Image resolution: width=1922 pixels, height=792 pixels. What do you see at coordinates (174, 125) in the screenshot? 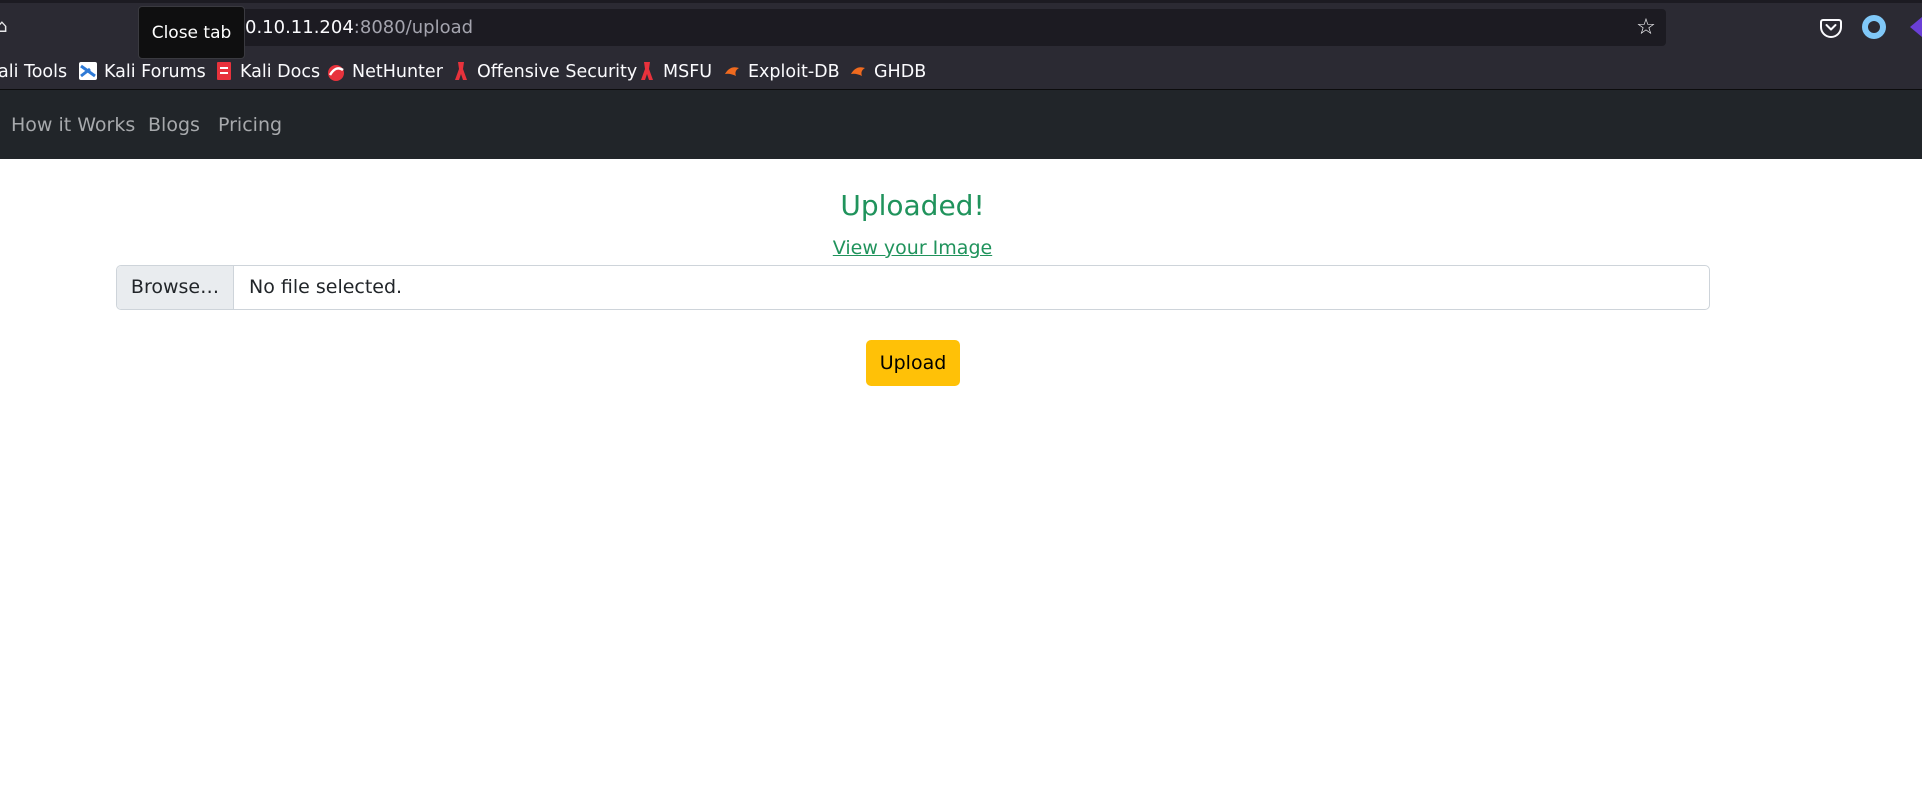
I see `nav-link-blogs: Blogs` at bounding box center [174, 125].